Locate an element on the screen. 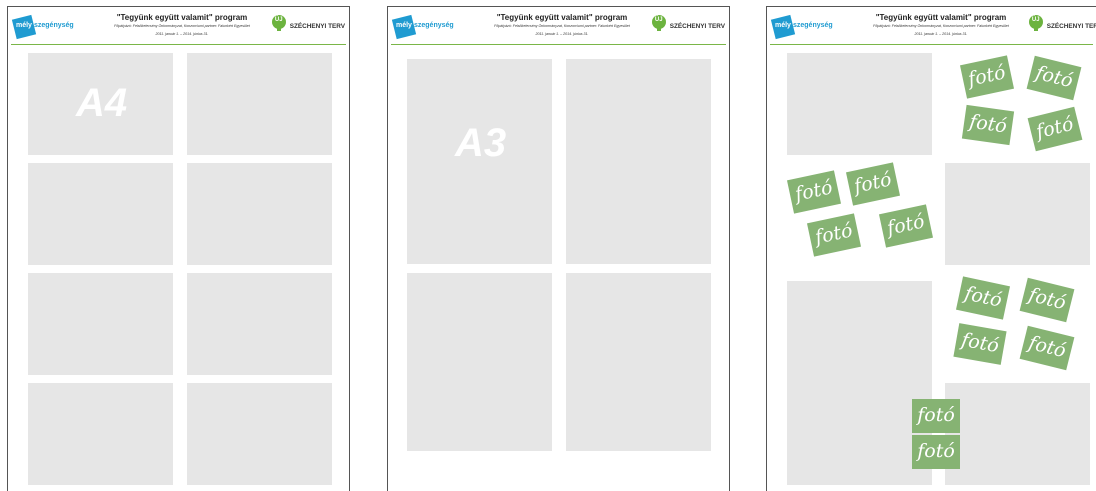 The width and height of the screenshot is (1096, 491). a4-label: A4 is located at coordinates (102, 103).